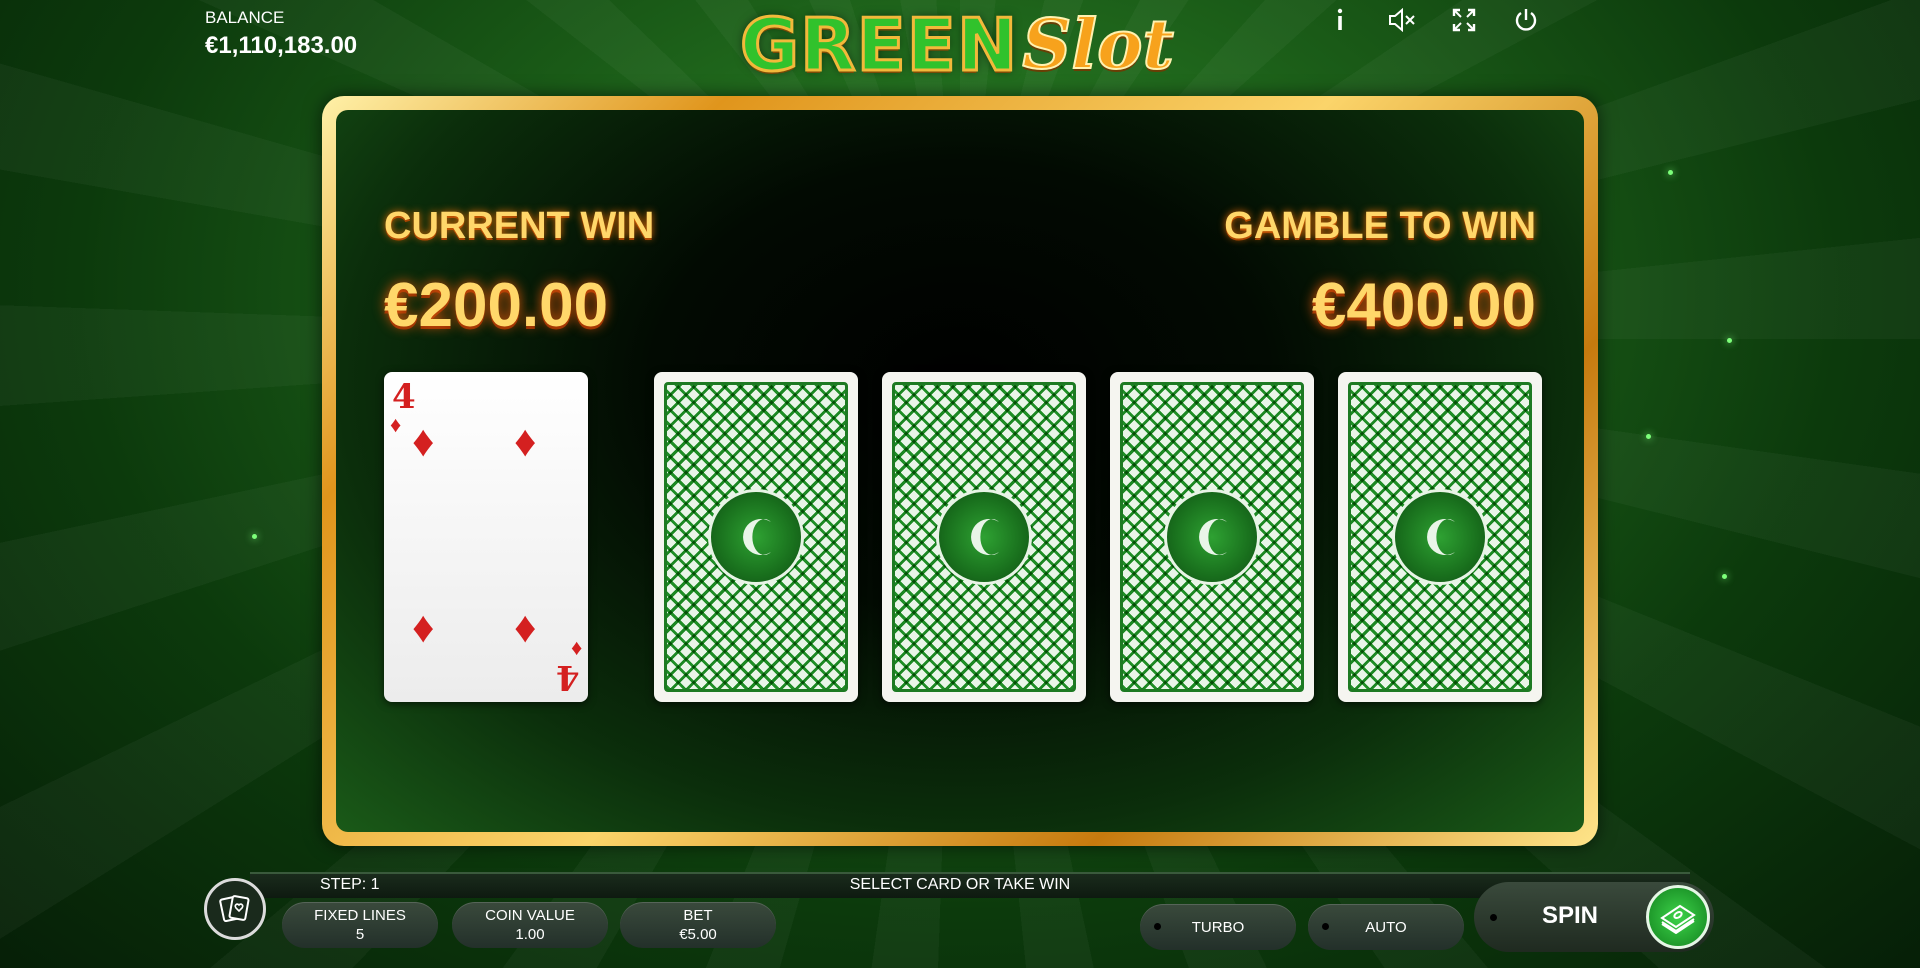  What do you see at coordinates (281, 45) in the screenshot?
I see `balance-value: €1,110,183.00` at bounding box center [281, 45].